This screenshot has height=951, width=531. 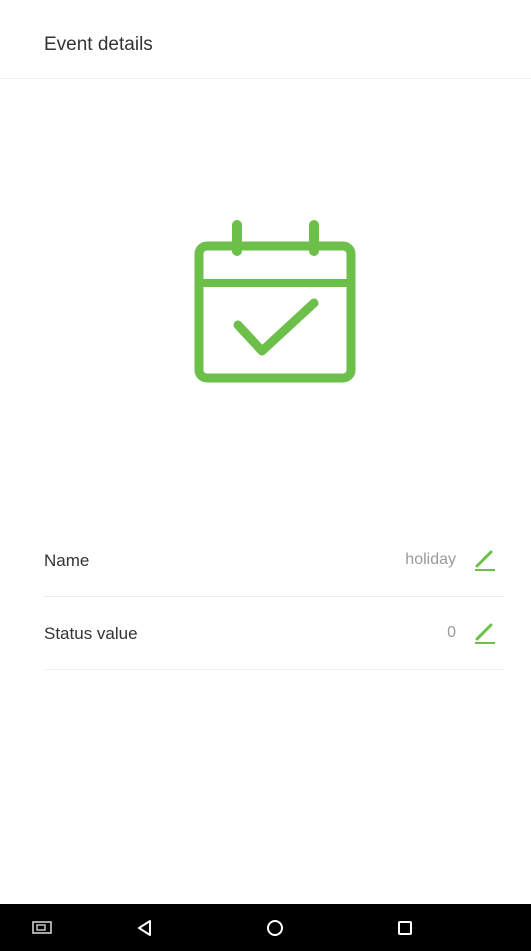 I want to click on edit-name-pencil-icon, so click(x=485, y=559).